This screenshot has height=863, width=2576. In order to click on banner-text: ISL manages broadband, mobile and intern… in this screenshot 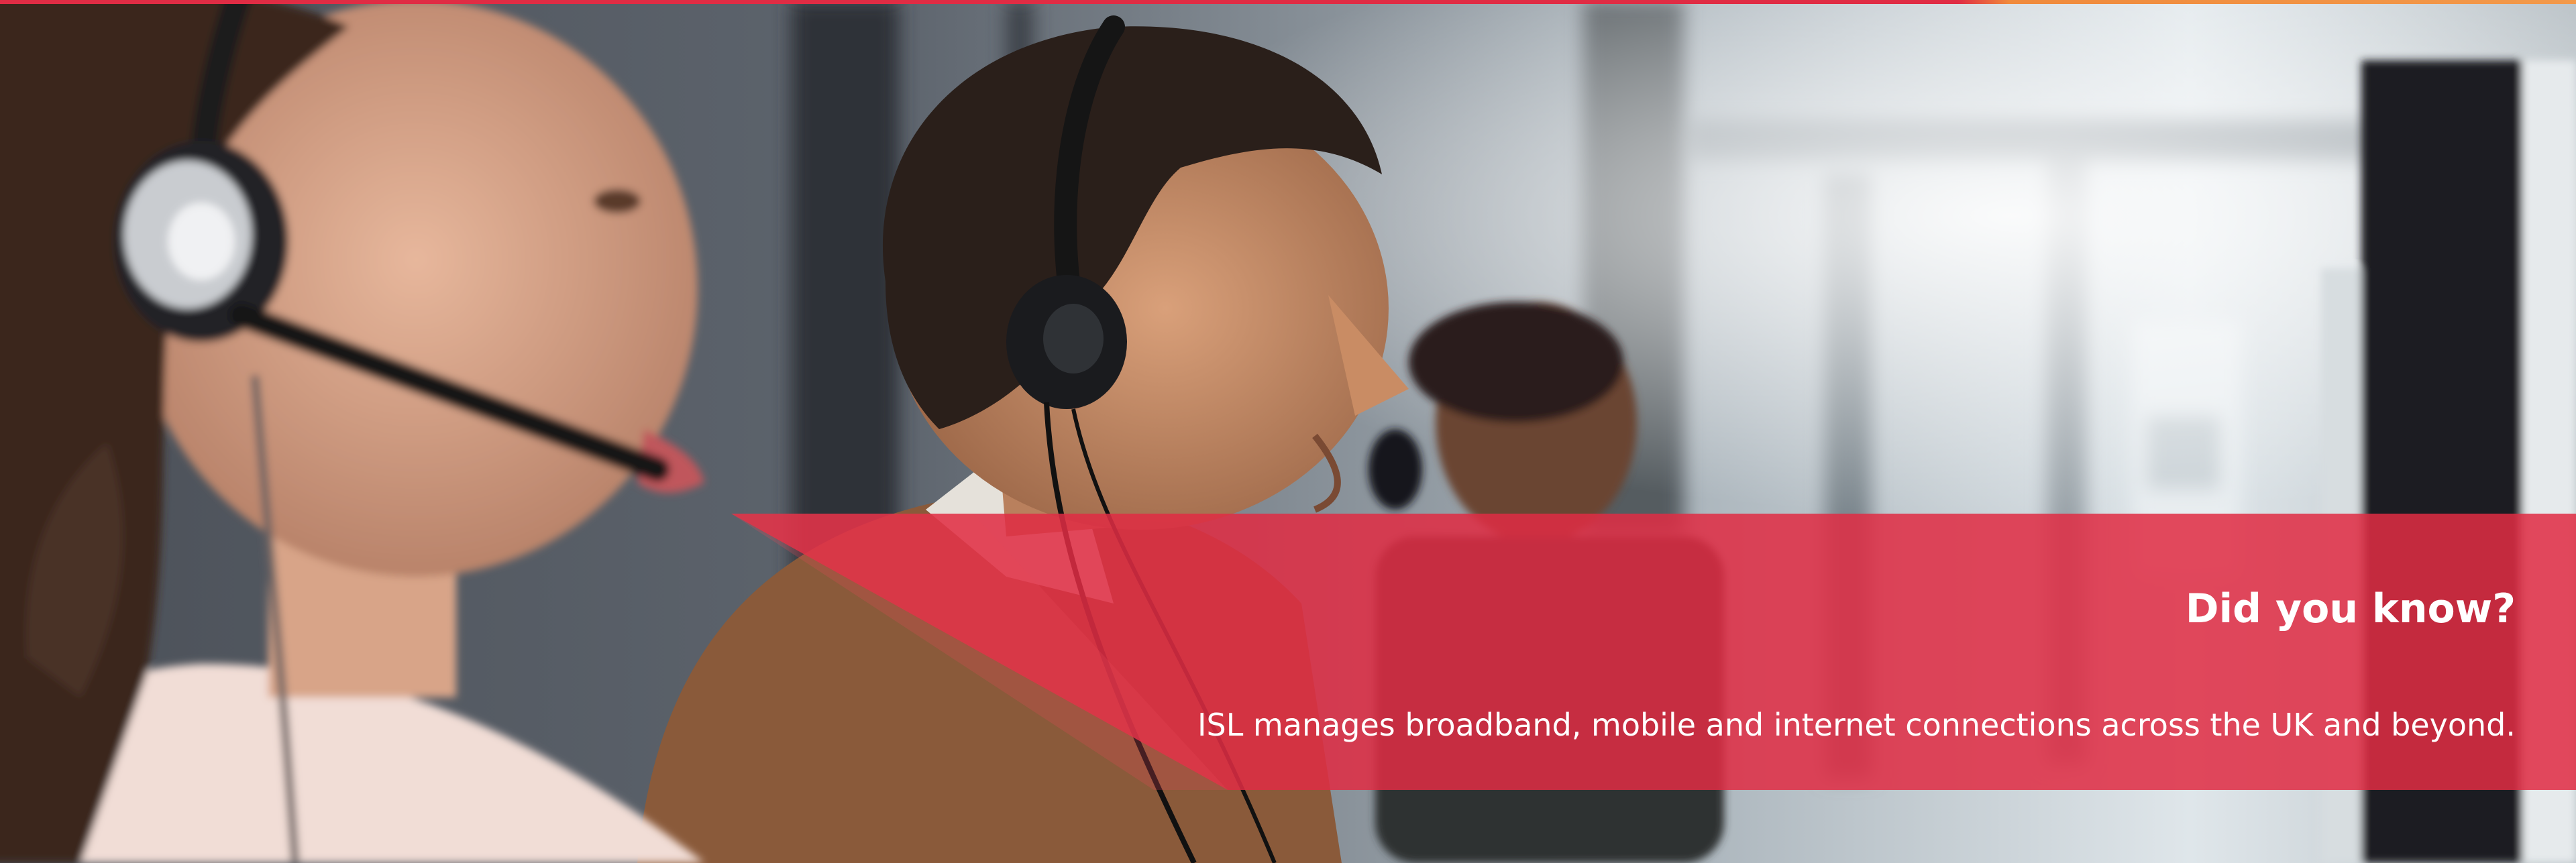, I will do `click(1856, 725)`.